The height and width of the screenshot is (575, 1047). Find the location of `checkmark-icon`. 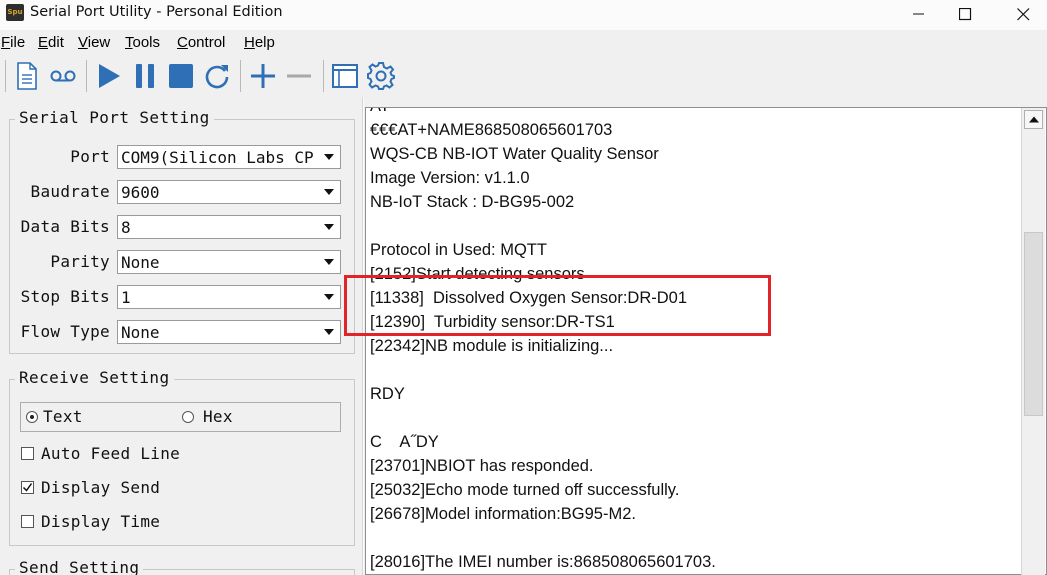

checkmark-icon is located at coordinates (27, 487).